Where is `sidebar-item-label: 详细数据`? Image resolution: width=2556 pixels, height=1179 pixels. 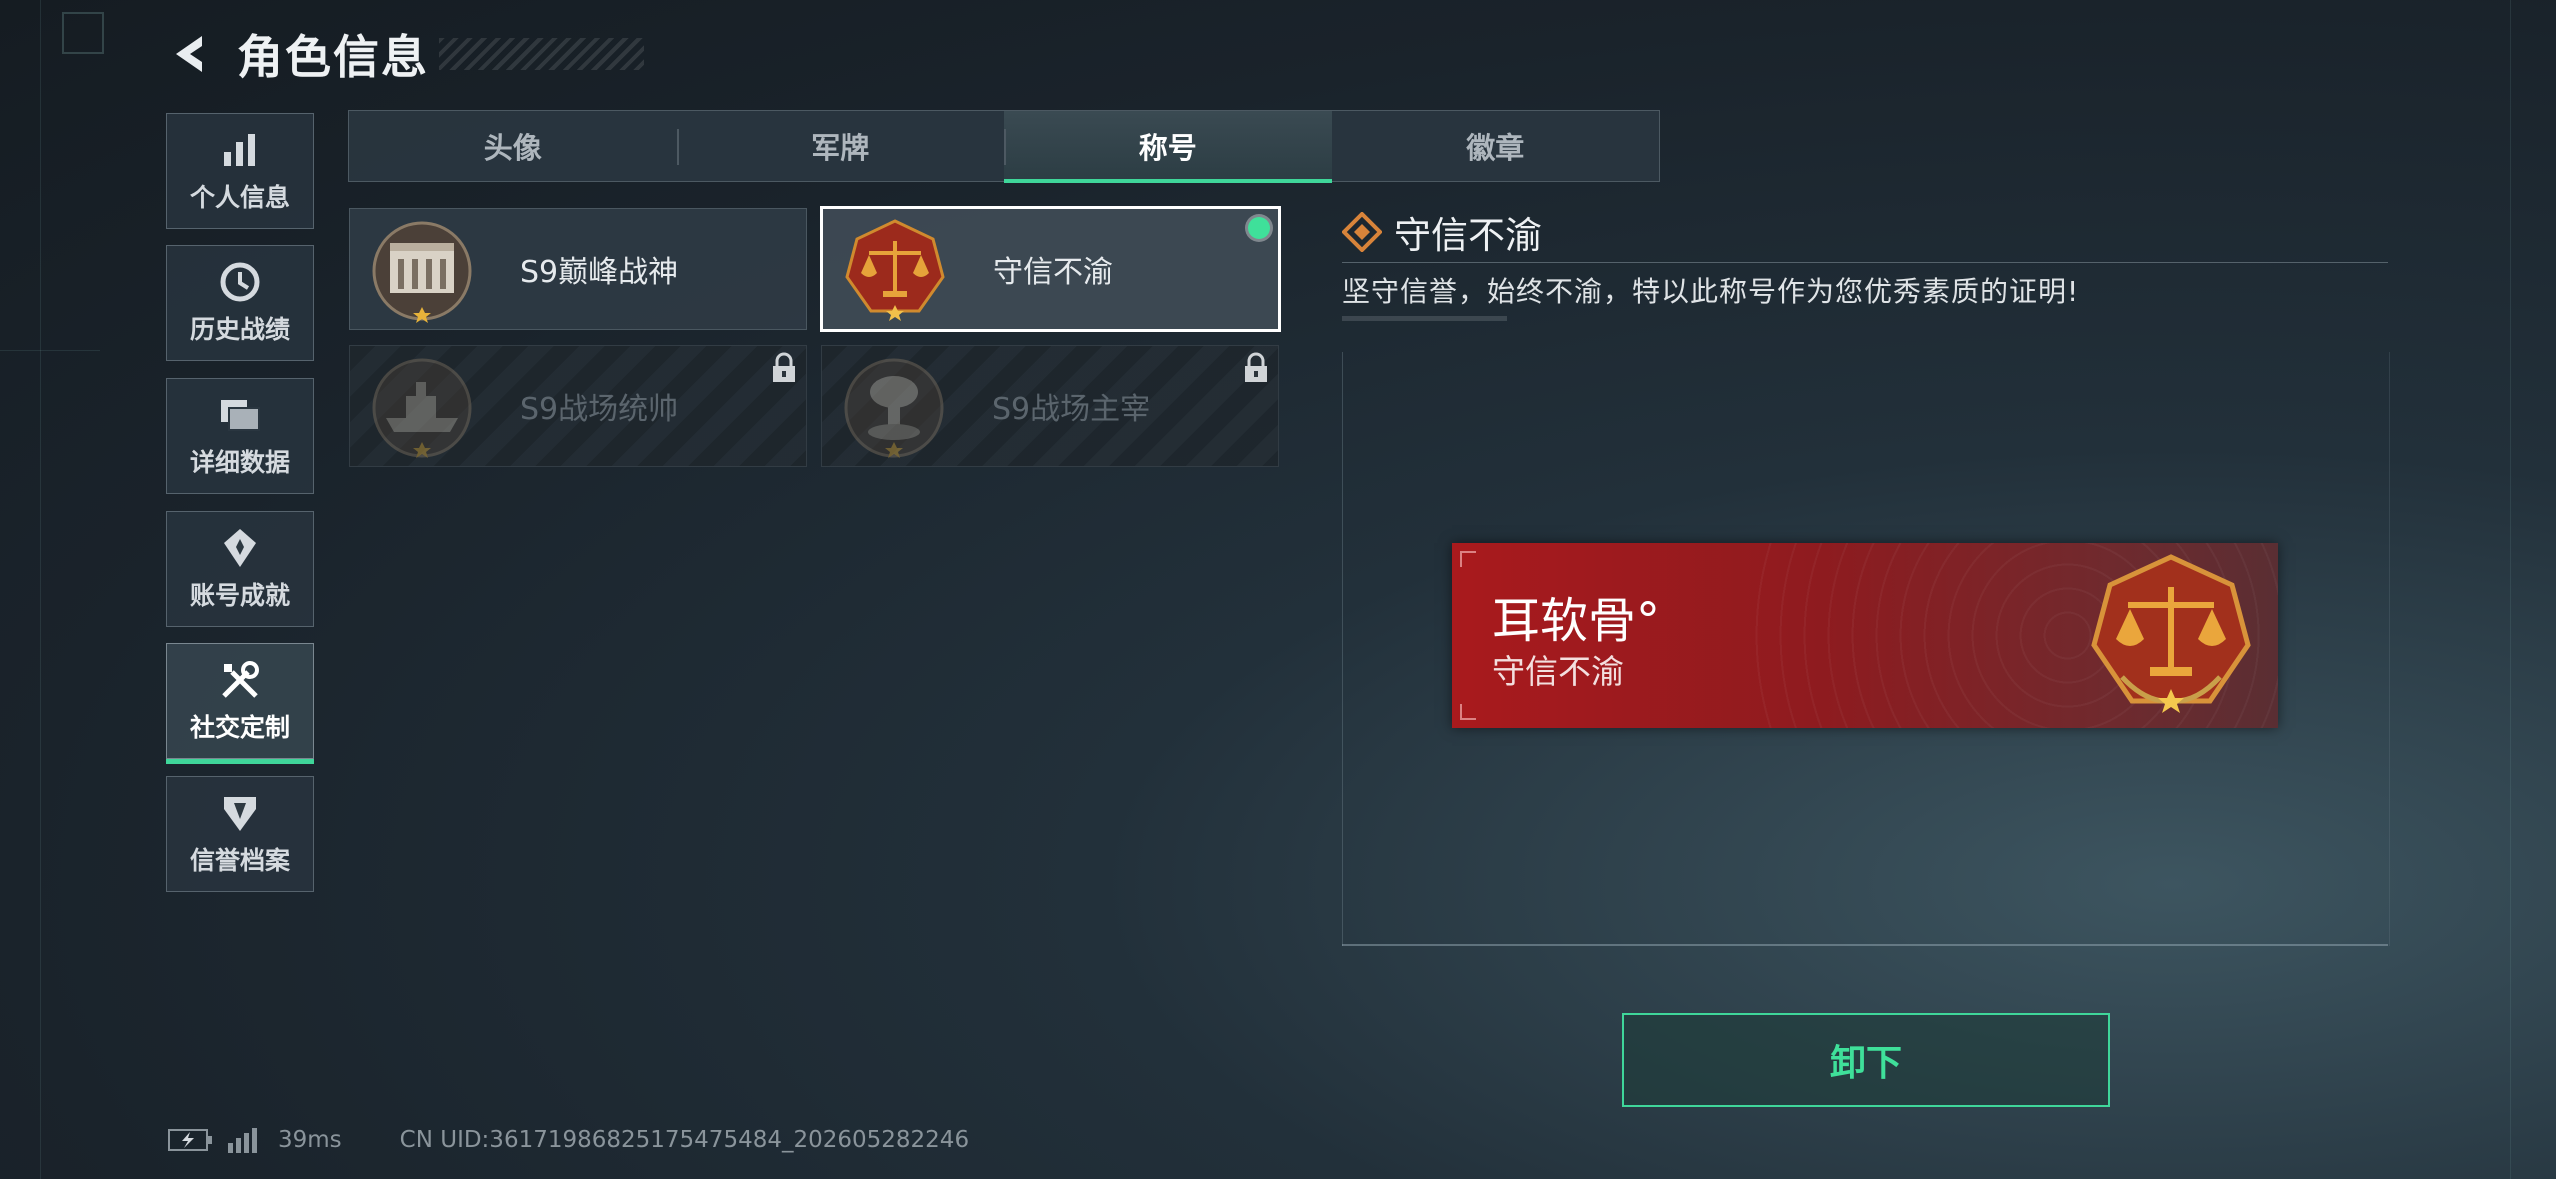 sidebar-item-label: 详细数据 is located at coordinates (239, 462).